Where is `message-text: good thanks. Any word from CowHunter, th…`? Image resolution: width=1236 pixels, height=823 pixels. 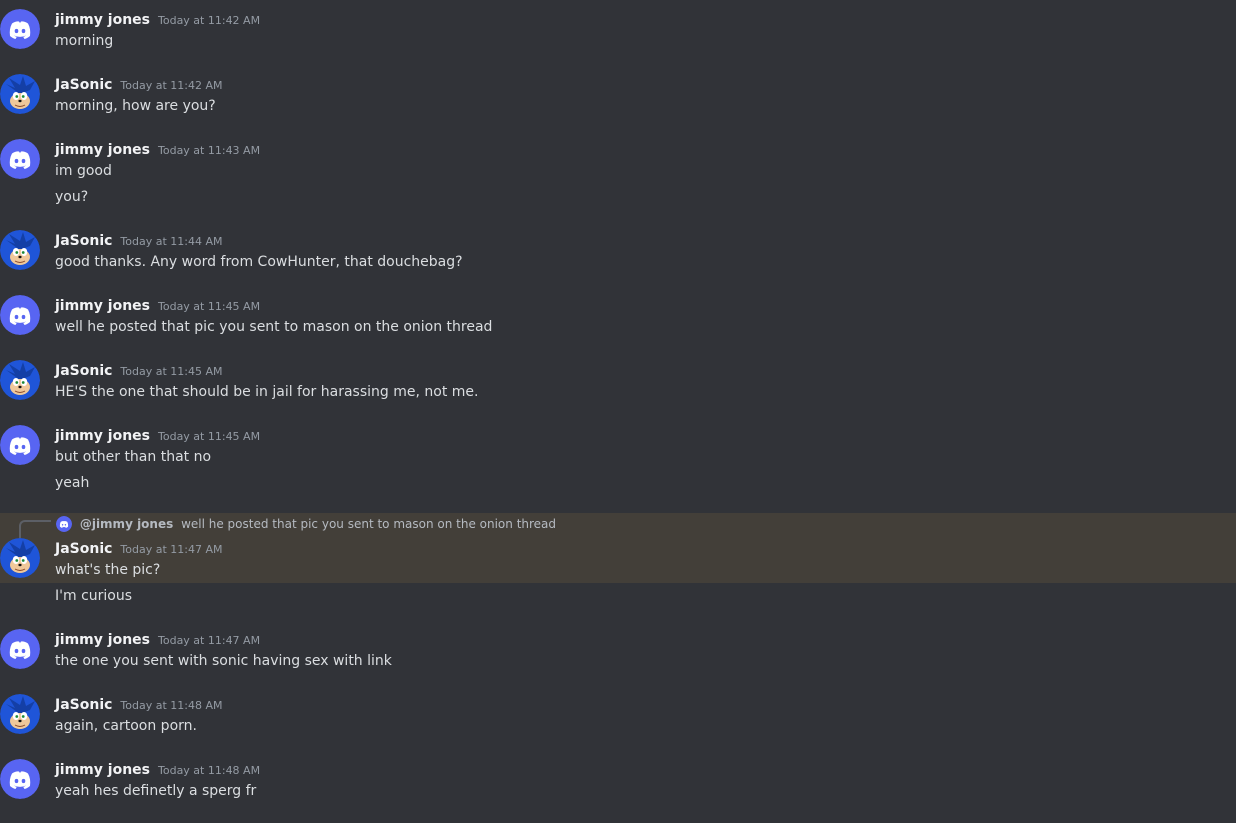
message-text: good thanks. Any word from CowHunter, th… is located at coordinates (259, 262).